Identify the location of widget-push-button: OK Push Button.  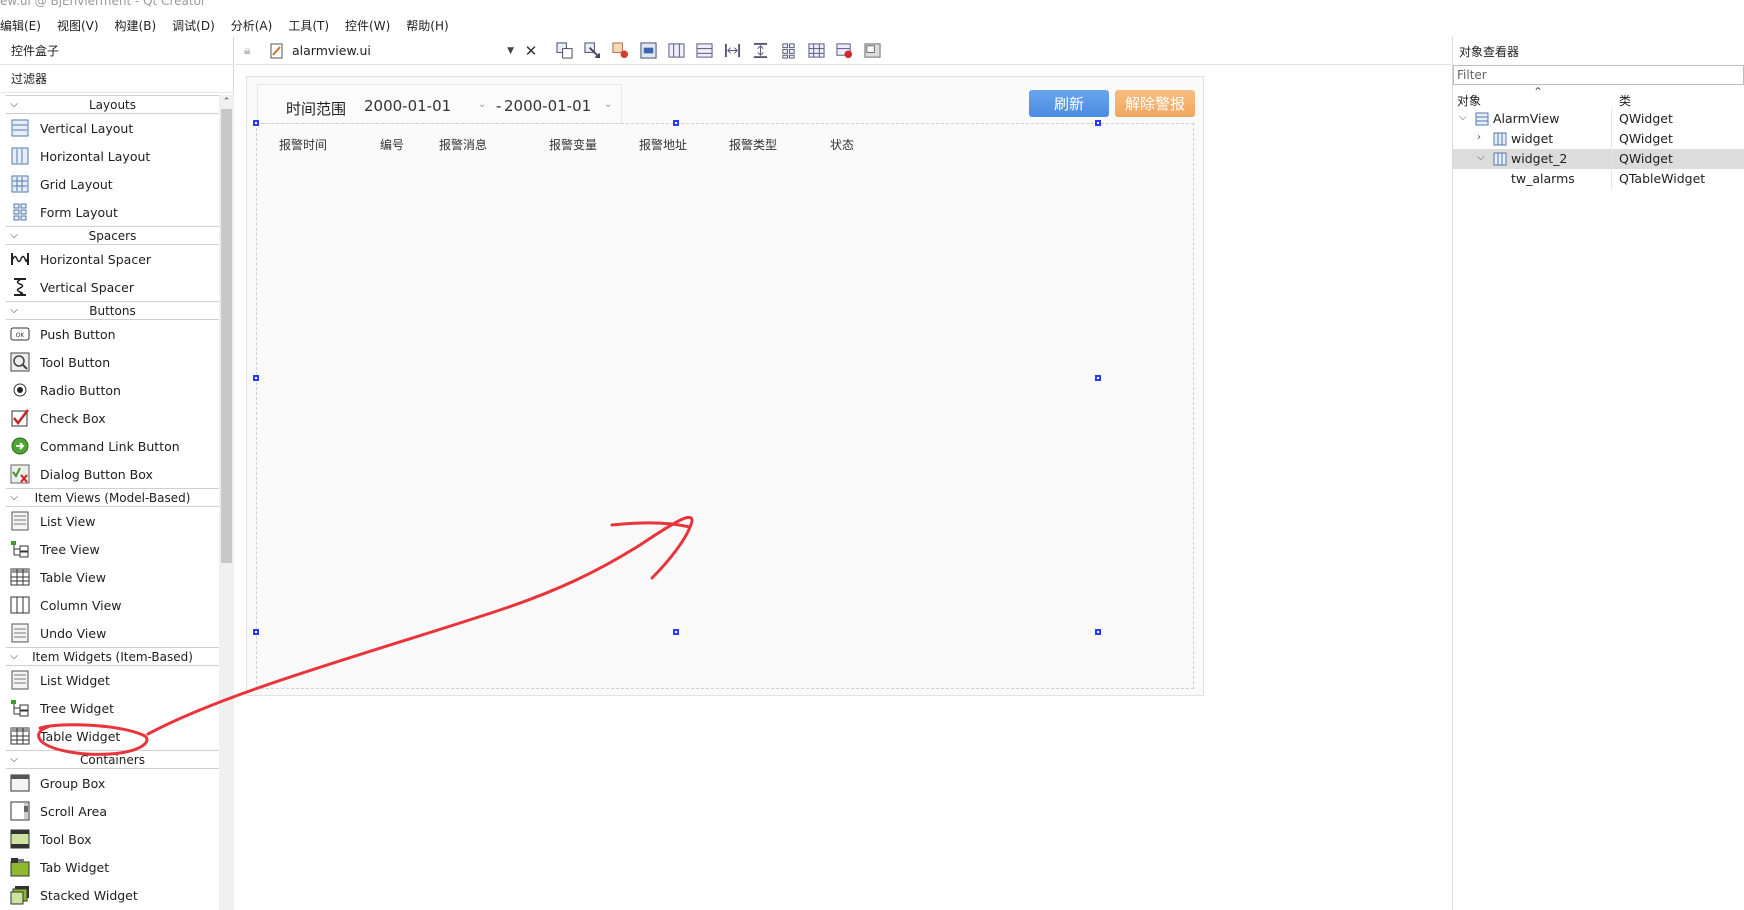
(112, 334).